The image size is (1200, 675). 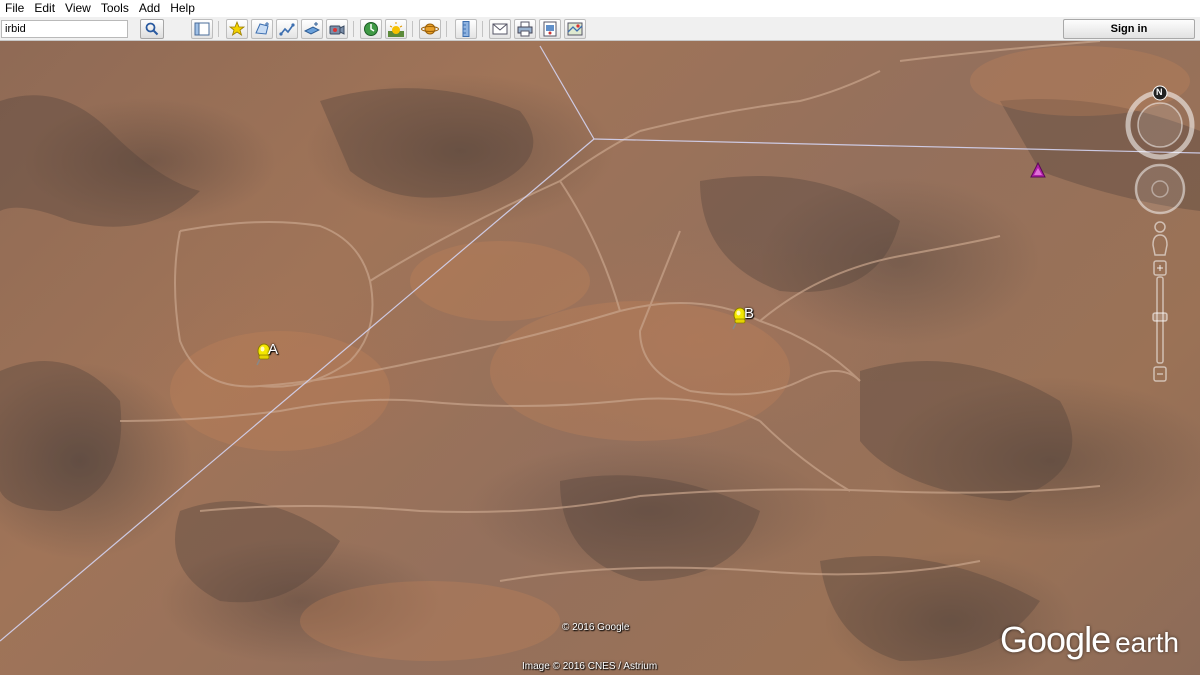 What do you see at coordinates (44, 8) in the screenshot?
I see `menu-edit: Edit` at bounding box center [44, 8].